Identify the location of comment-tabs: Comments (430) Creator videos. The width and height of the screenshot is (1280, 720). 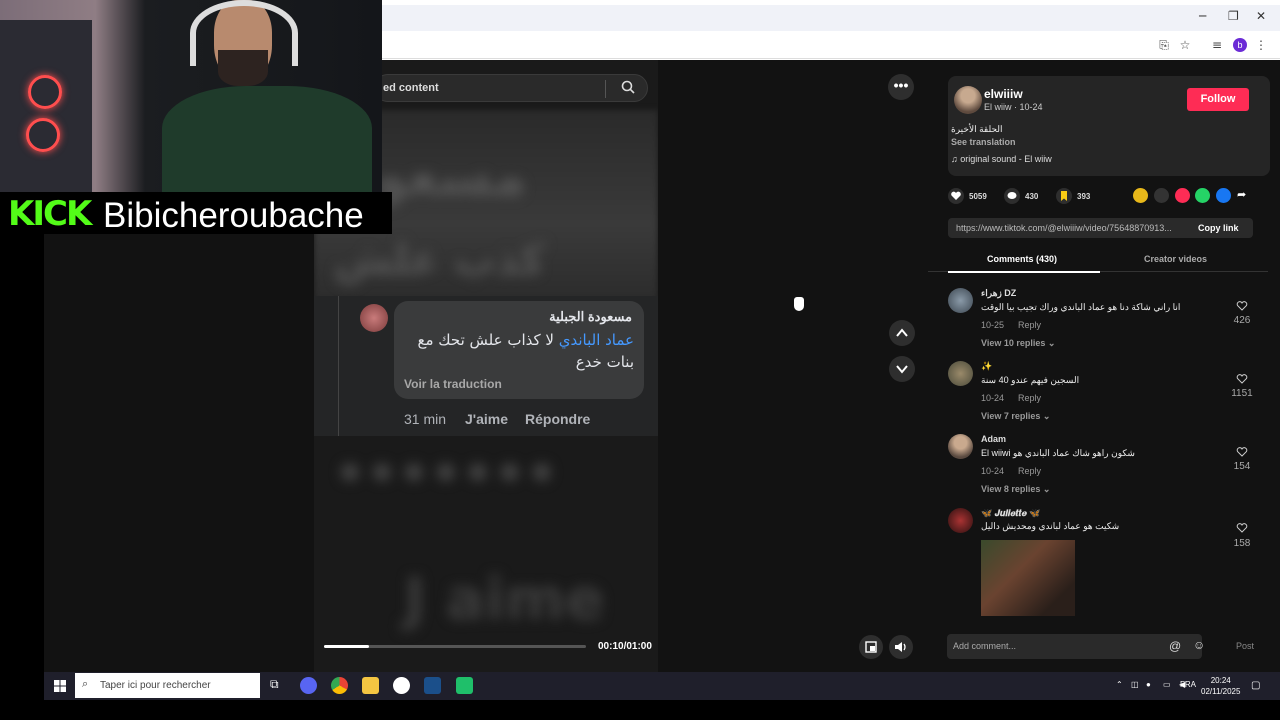
(1098, 261).